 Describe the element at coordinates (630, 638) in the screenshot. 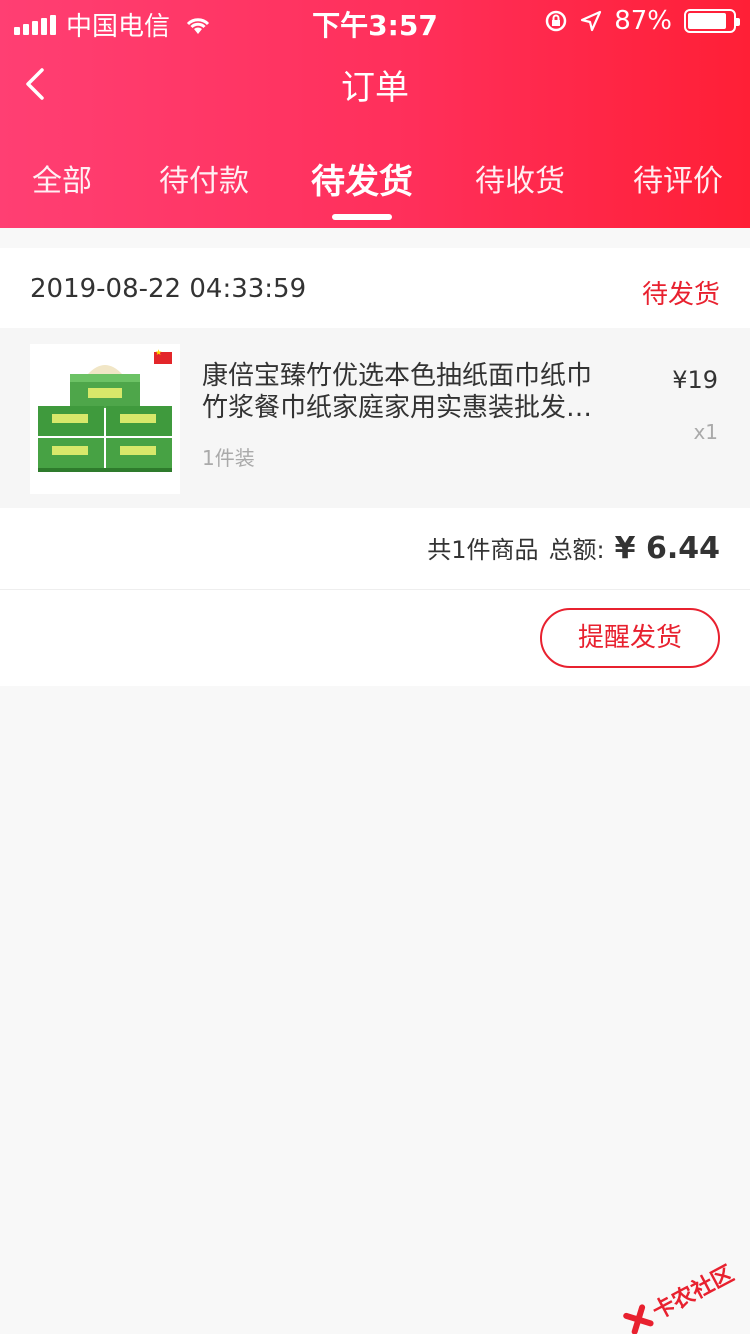

I see `remind-shipment-button: 提醒发货` at that location.